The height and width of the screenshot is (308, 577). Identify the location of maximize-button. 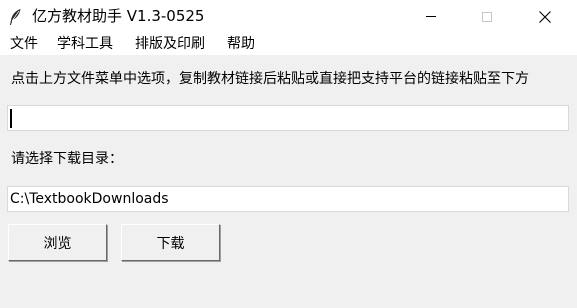
(487, 16).